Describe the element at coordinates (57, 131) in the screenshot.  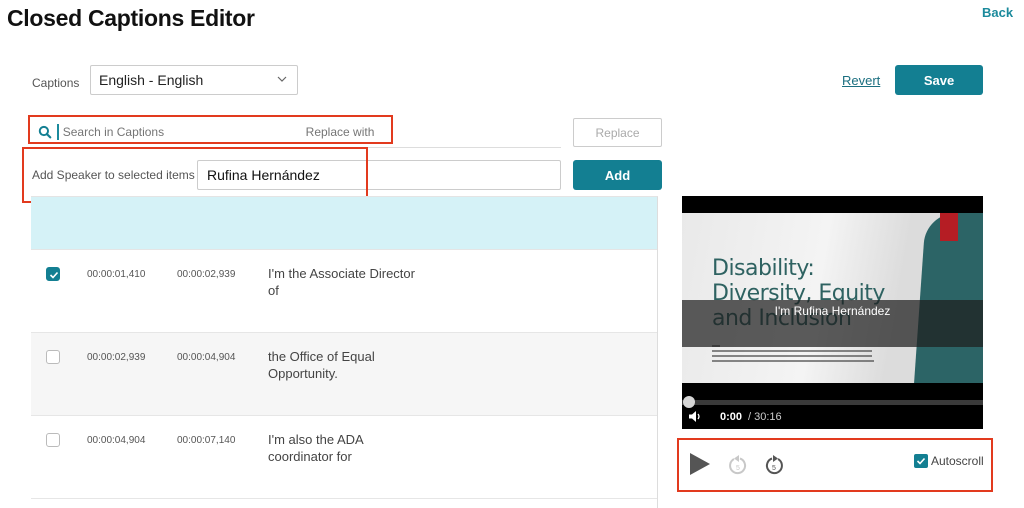
I see `text-cursor` at that location.